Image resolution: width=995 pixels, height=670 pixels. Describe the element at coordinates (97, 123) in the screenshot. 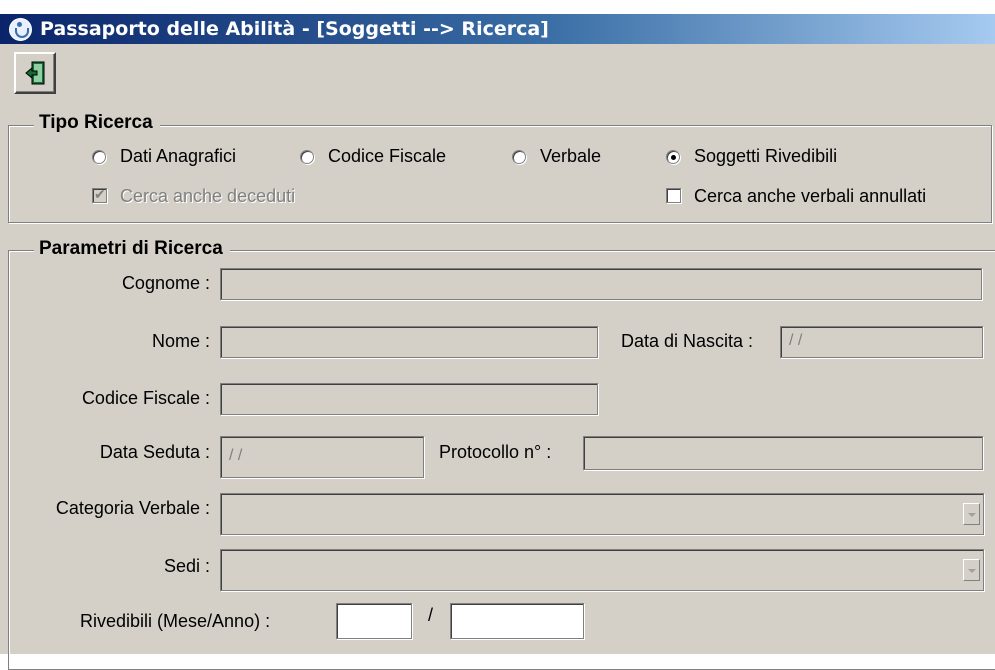

I see `tipo-ricerca-legend: Tipo Ricerca` at that location.